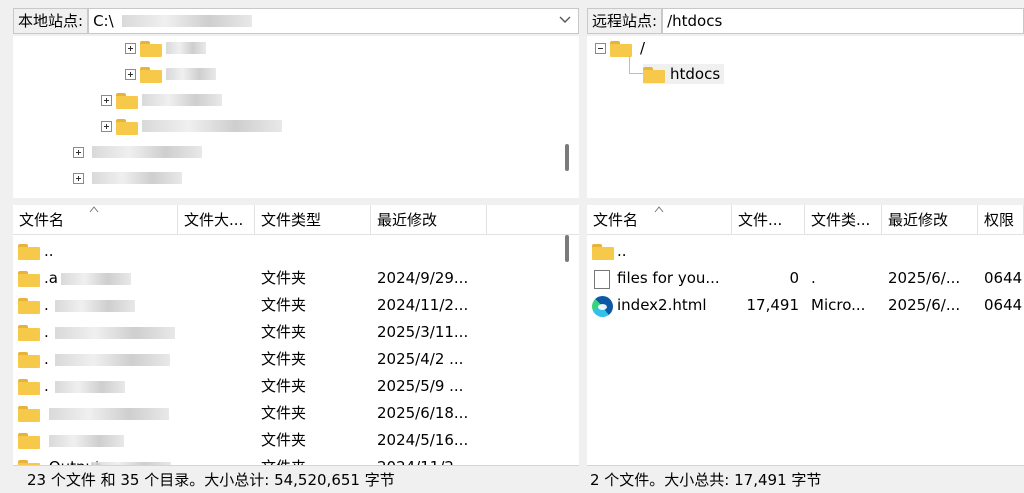 This screenshot has height=493, width=1024. I want to click on remote-list-header: 文件名 文件... 文件类... 最近修改 权限, so click(805, 220).